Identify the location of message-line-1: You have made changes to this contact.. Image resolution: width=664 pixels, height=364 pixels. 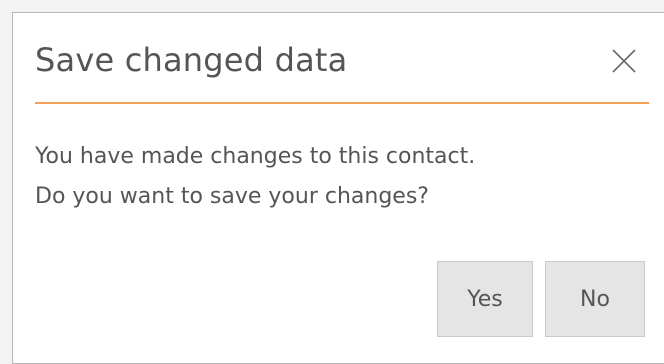
(255, 156).